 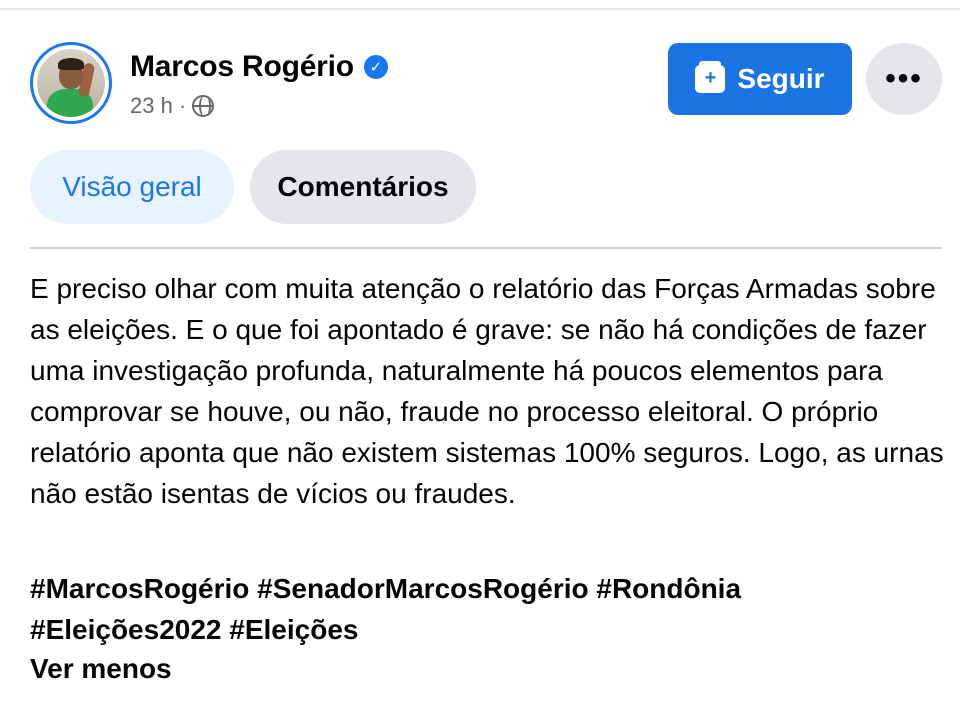 I want to click on post-tabs: Visão geral Comentários, so click(x=253, y=187).